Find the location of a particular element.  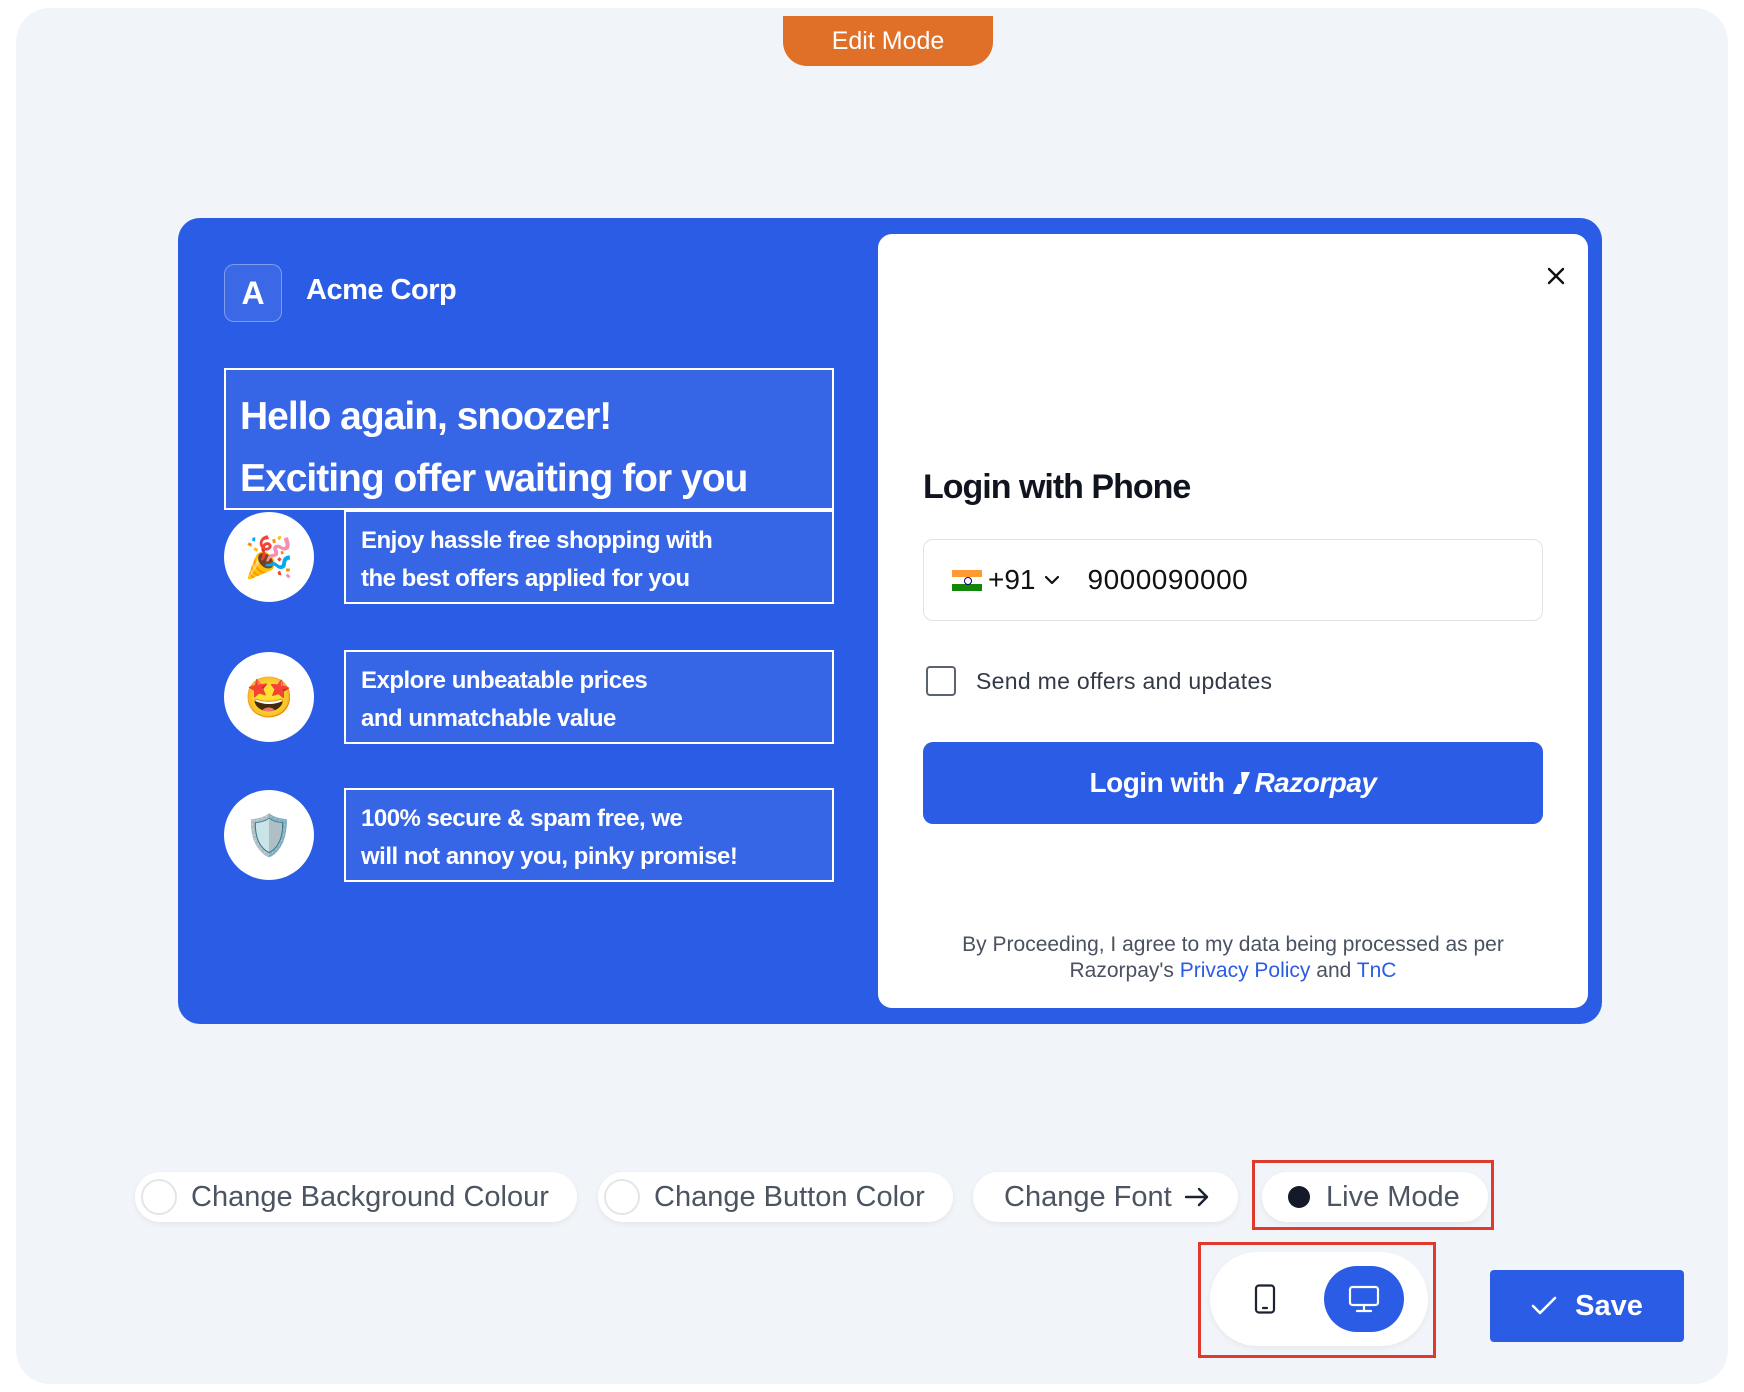

party-popper-icon: 🎉 is located at coordinates (269, 557).